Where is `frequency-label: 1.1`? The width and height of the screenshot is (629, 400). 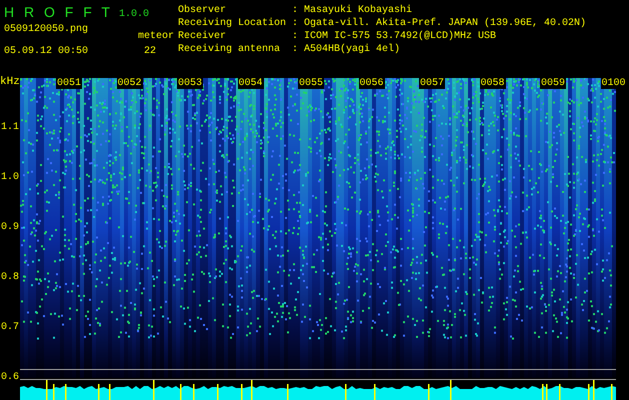
frequency-label: 1.1 is located at coordinates (10, 127).